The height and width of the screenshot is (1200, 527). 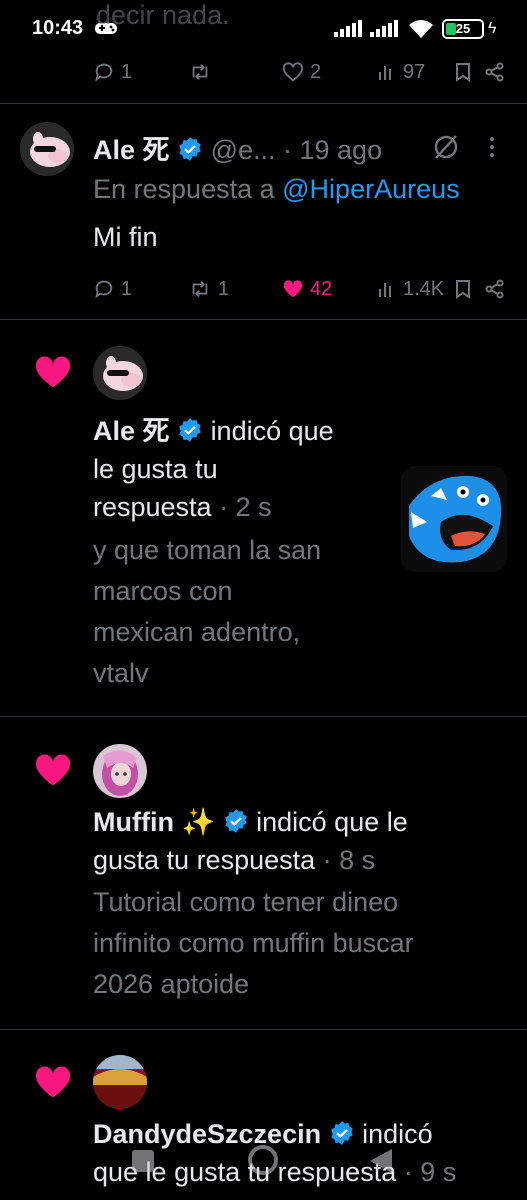 What do you see at coordinates (263, 289) in the screenshot?
I see `tweet-actions: 1 1 42 1.4K` at bounding box center [263, 289].